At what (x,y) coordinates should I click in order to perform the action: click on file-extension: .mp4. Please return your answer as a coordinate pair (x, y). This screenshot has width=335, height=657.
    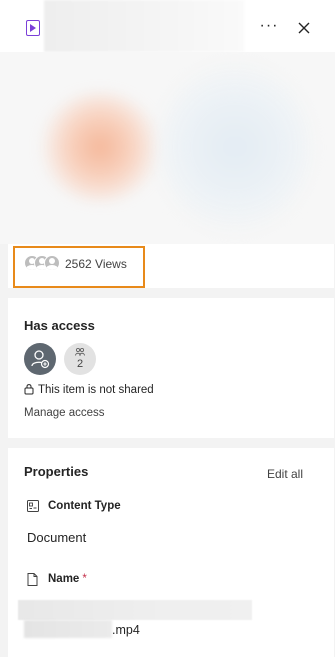
    Looking at the image, I should click on (126, 630).